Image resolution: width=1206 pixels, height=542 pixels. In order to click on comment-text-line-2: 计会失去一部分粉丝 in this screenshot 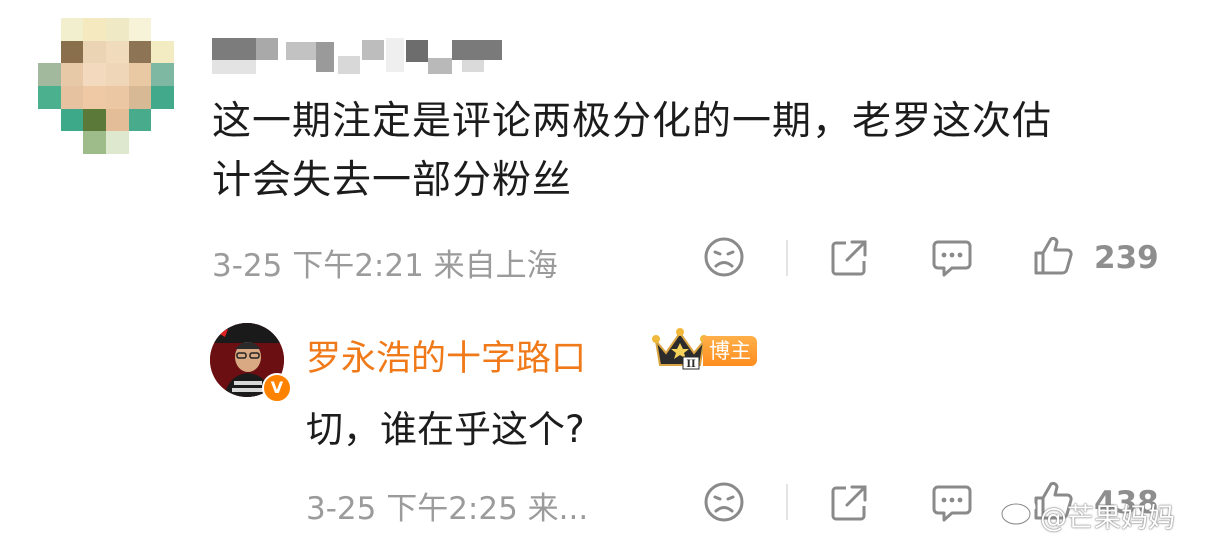, I will do `click(392, 180)`.